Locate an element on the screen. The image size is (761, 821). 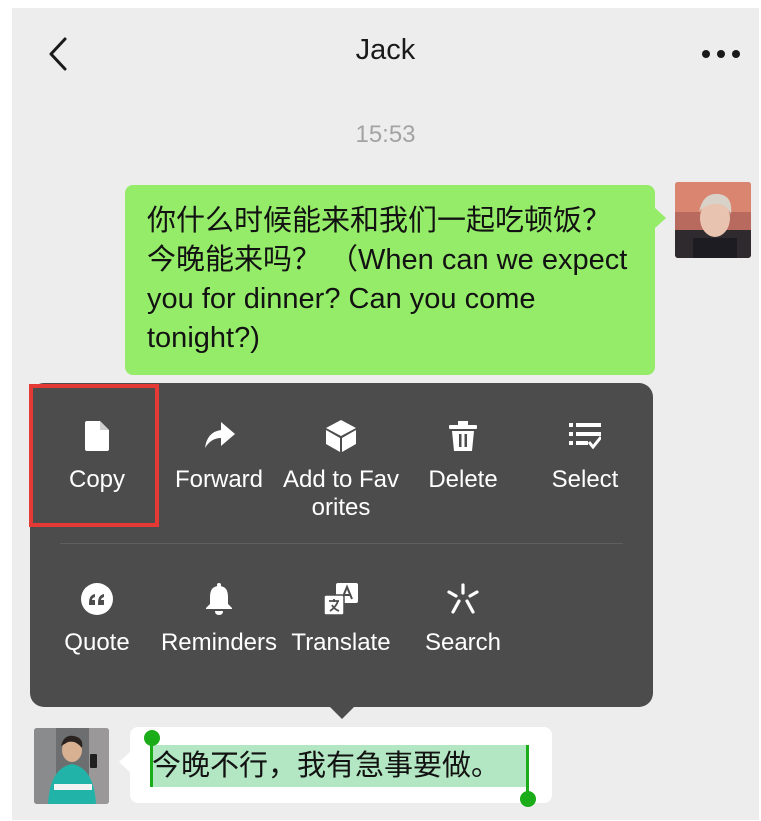
forward-label: Forward is located at coordinates (219, 479).